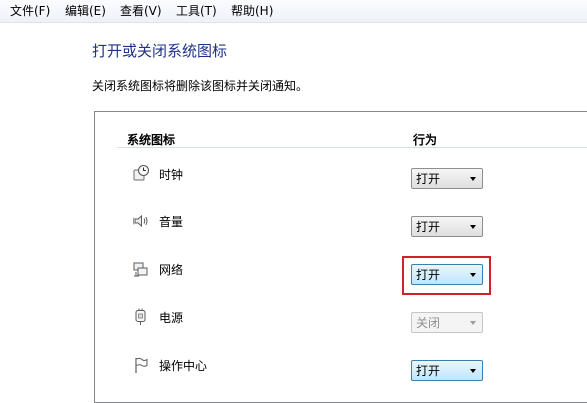  What do you see at coordinates (85, 11) in the screenshot?
I see `menu-edit: 编辑(E)` at bounding box center [85, 11].